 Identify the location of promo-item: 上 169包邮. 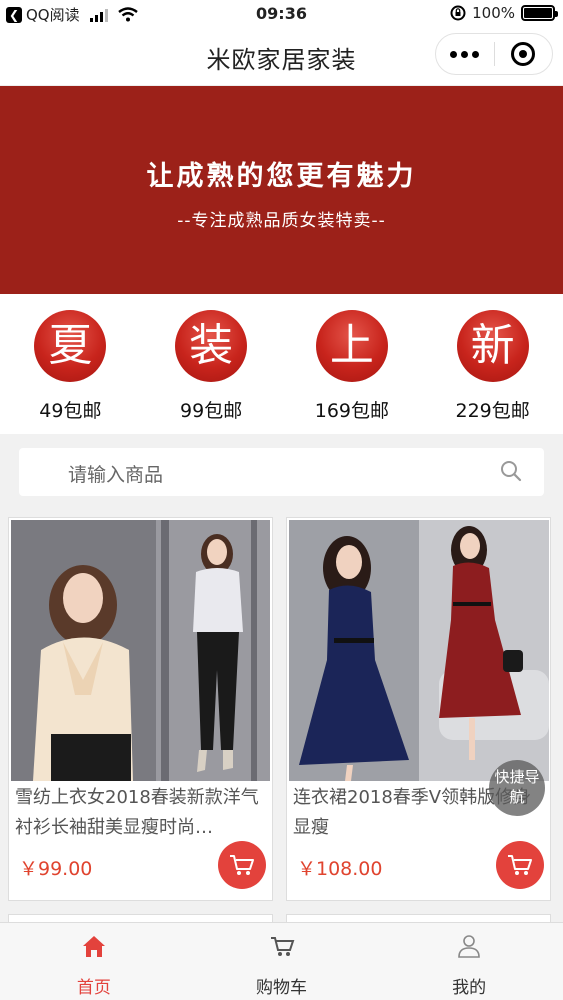
(352, 364).